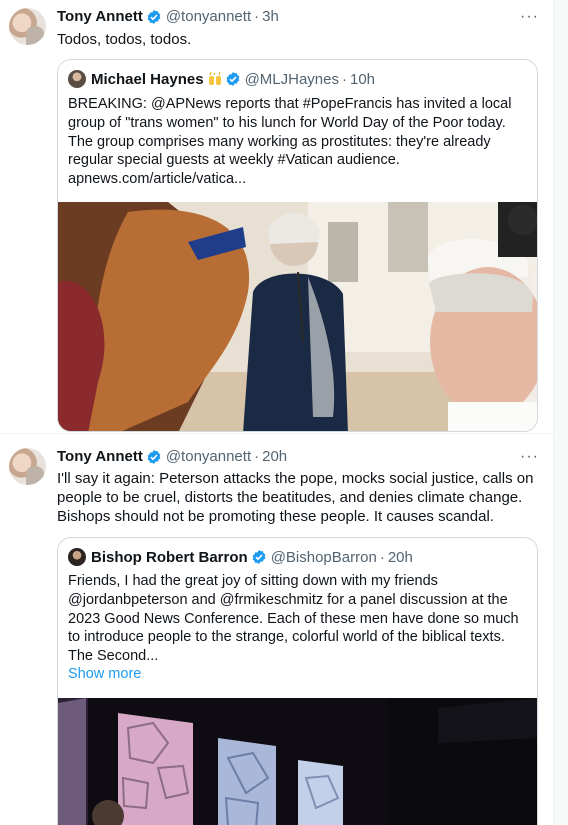 The width and height of the screenshot is (568, 825). I want to click on tweet-header: Tony Annett @tonyannett · 20h, so click(172, 456).